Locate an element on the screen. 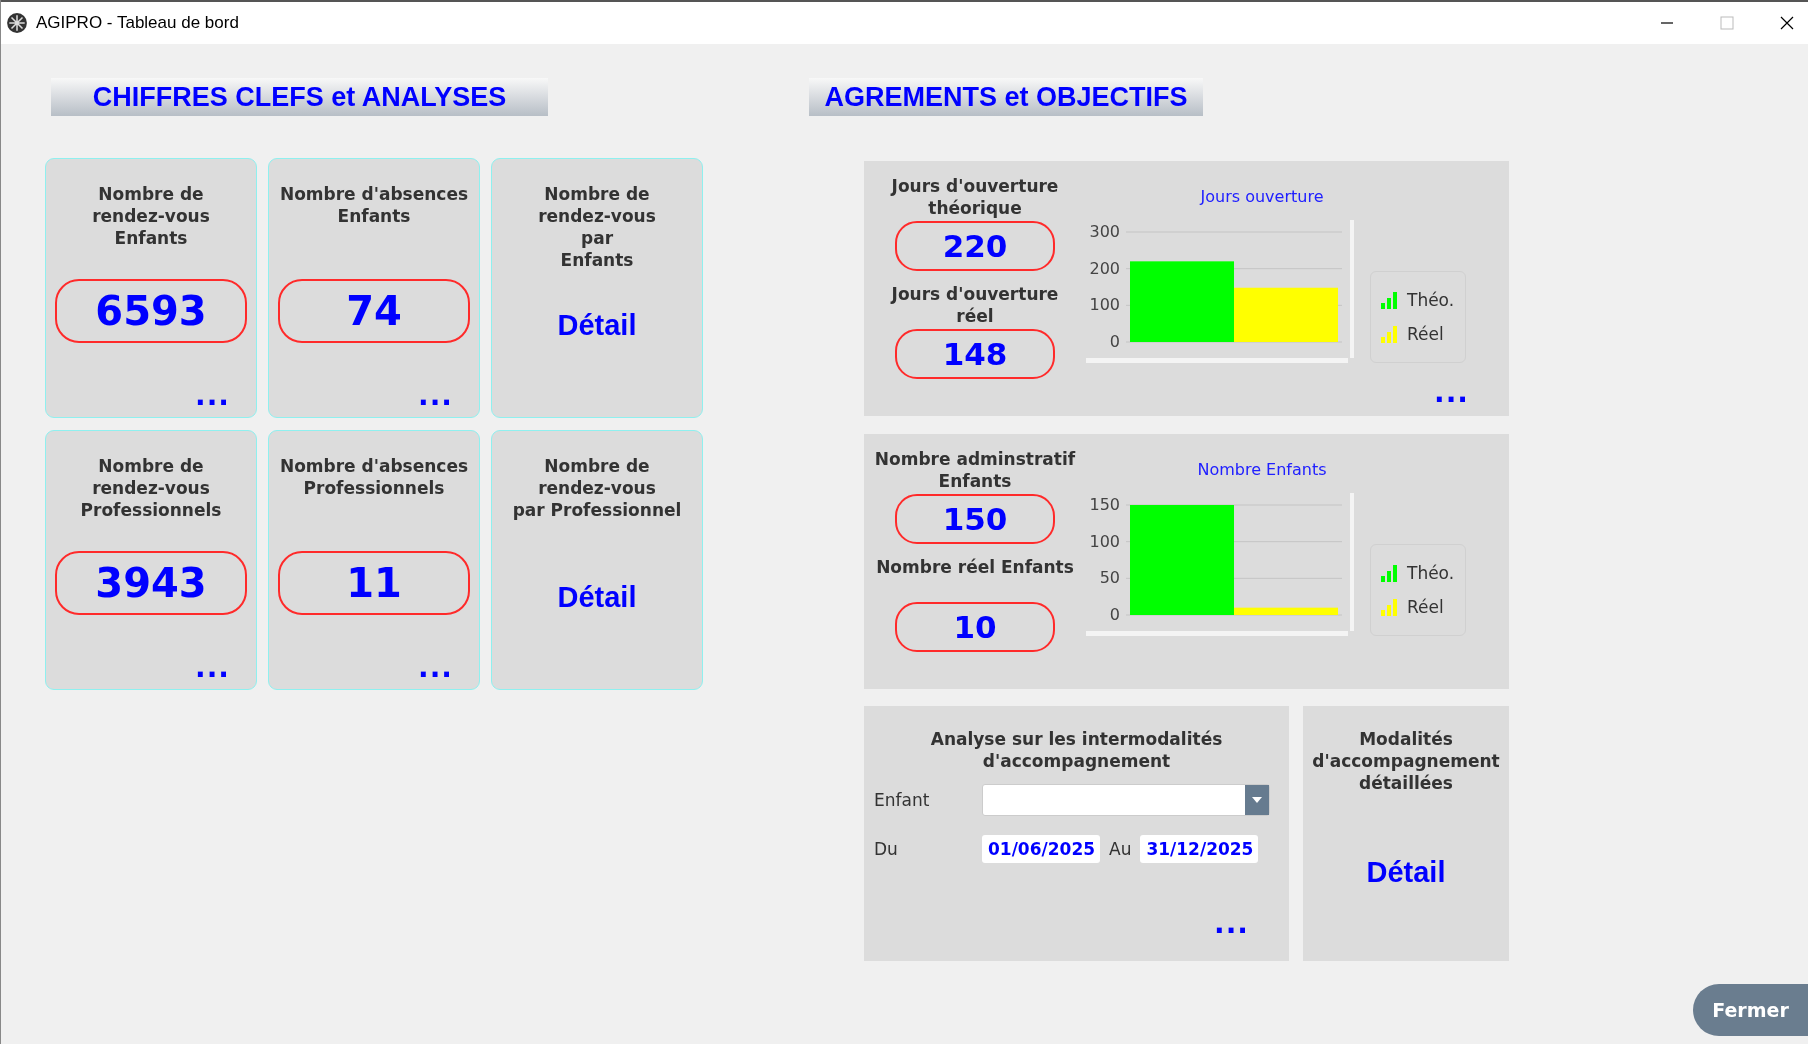 This screenshot has width=1808, height=1044. value-pill: 220 is located at coordinates (975, 246).